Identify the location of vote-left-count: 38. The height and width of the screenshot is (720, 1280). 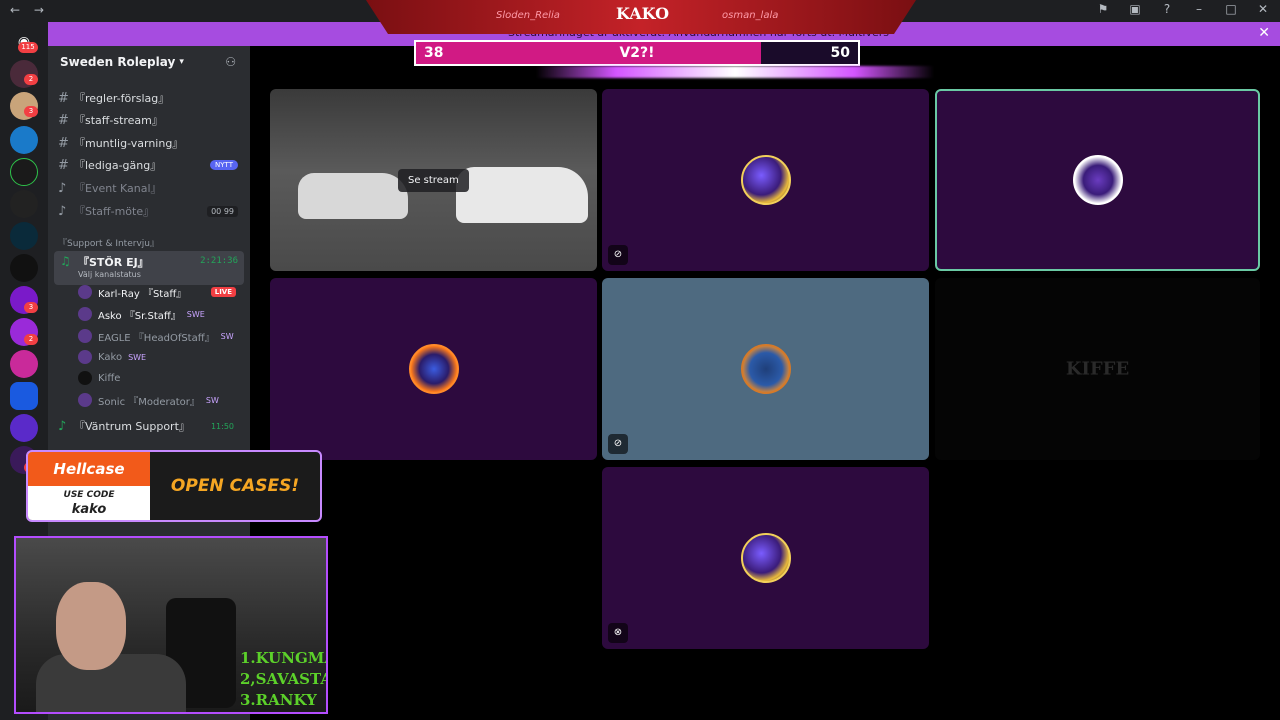
(434, 53).